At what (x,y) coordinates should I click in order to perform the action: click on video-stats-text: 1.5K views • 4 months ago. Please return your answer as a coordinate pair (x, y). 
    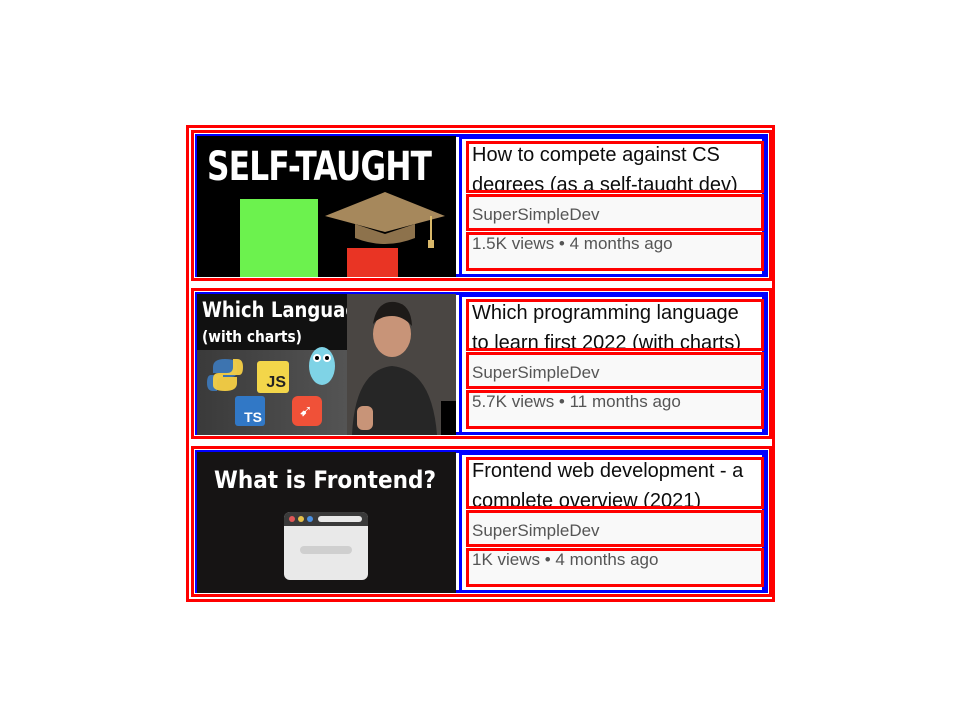
    Looking at the image, I should click on (572, 243).